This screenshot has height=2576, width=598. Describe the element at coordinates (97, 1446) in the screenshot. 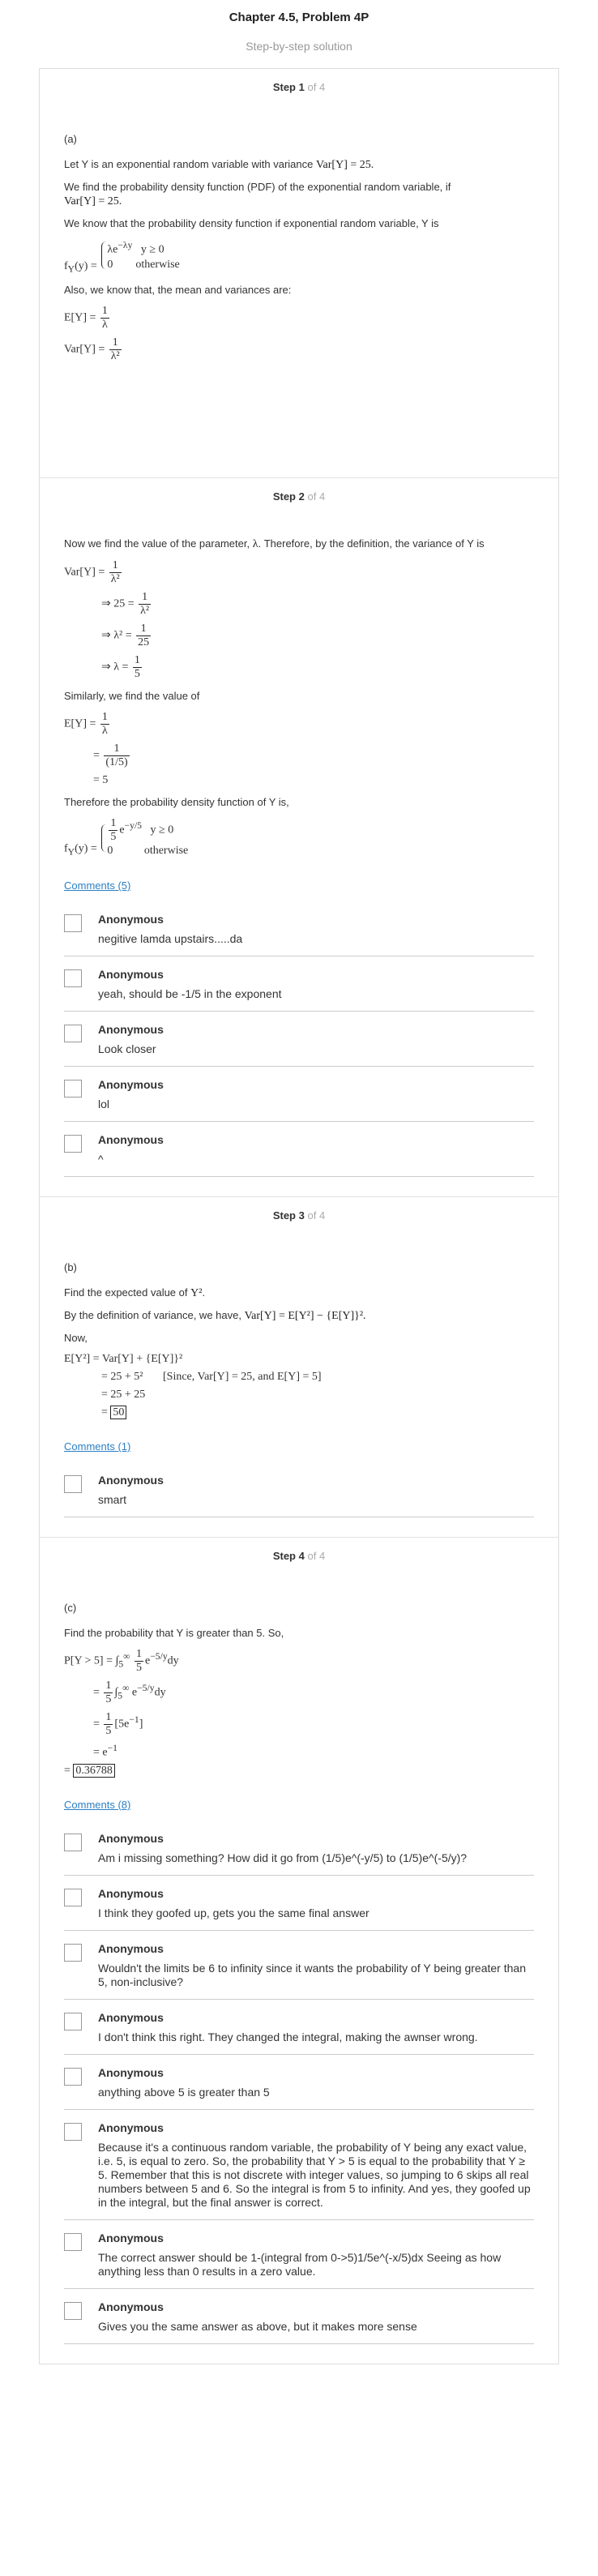

I see `comments-link: Comments (1)` at that location.